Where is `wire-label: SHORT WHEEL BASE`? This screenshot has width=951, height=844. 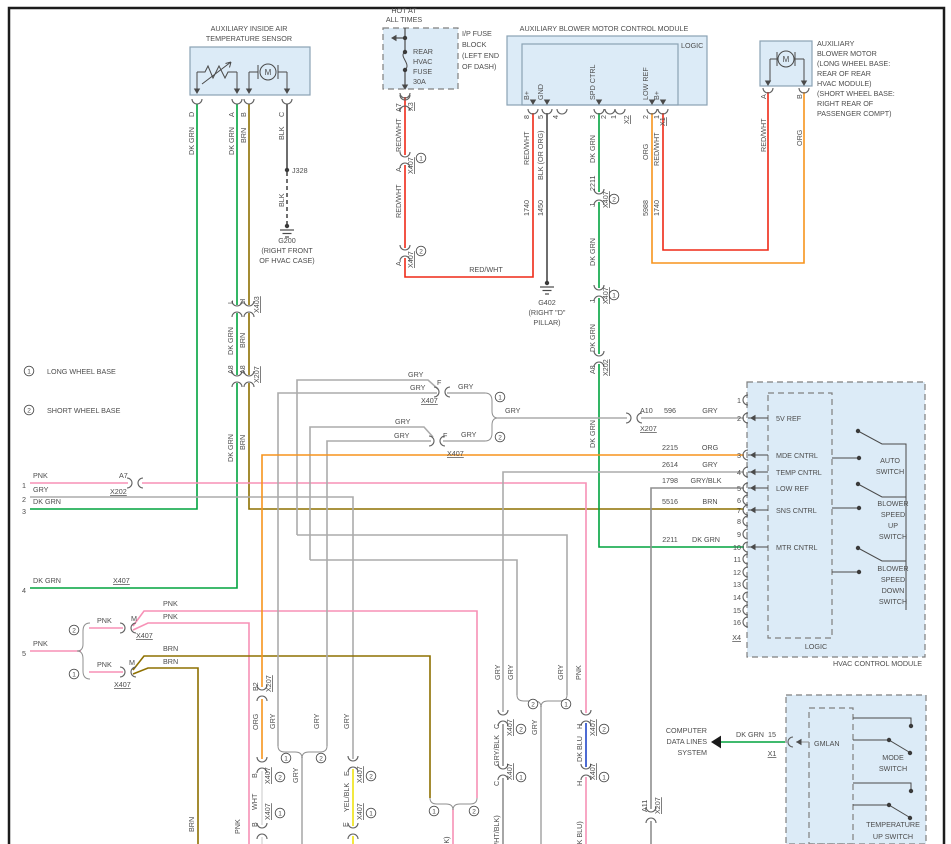
wire-label: SHORT WHEEL BASE is located at coordinates (84, 410).